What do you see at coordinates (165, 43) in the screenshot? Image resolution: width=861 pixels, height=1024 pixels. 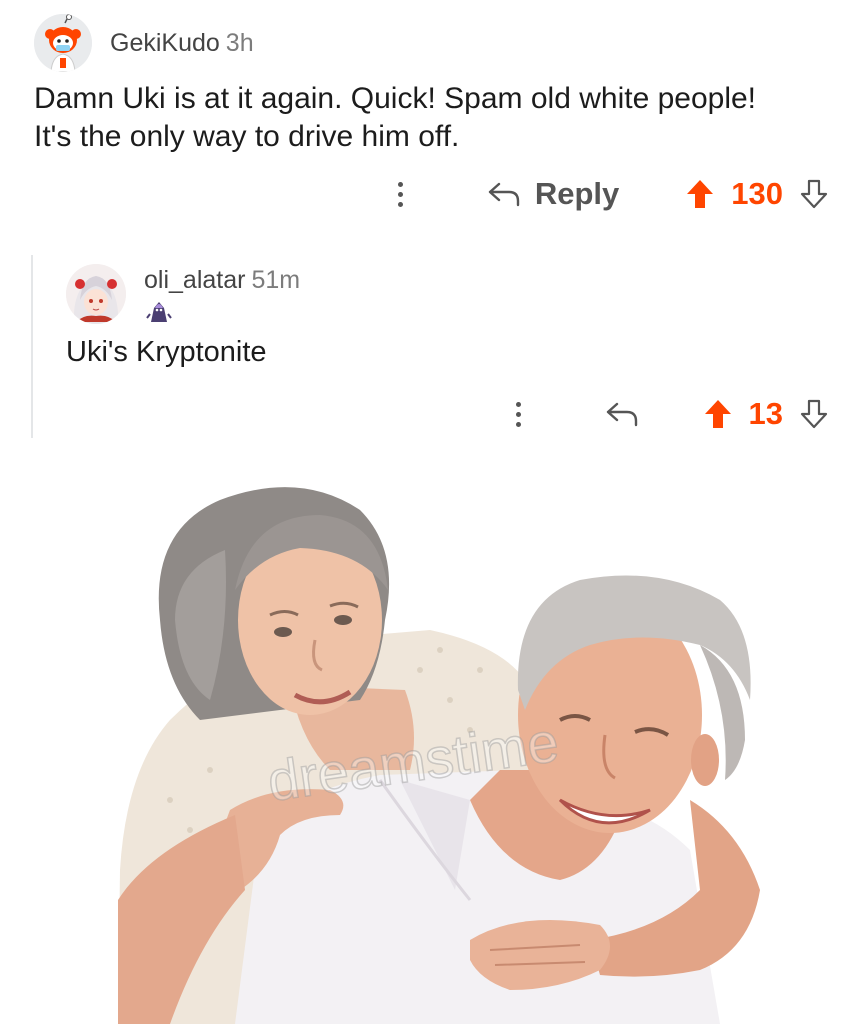 I see `username: GekiKudo` at bounding box center [165, 43].